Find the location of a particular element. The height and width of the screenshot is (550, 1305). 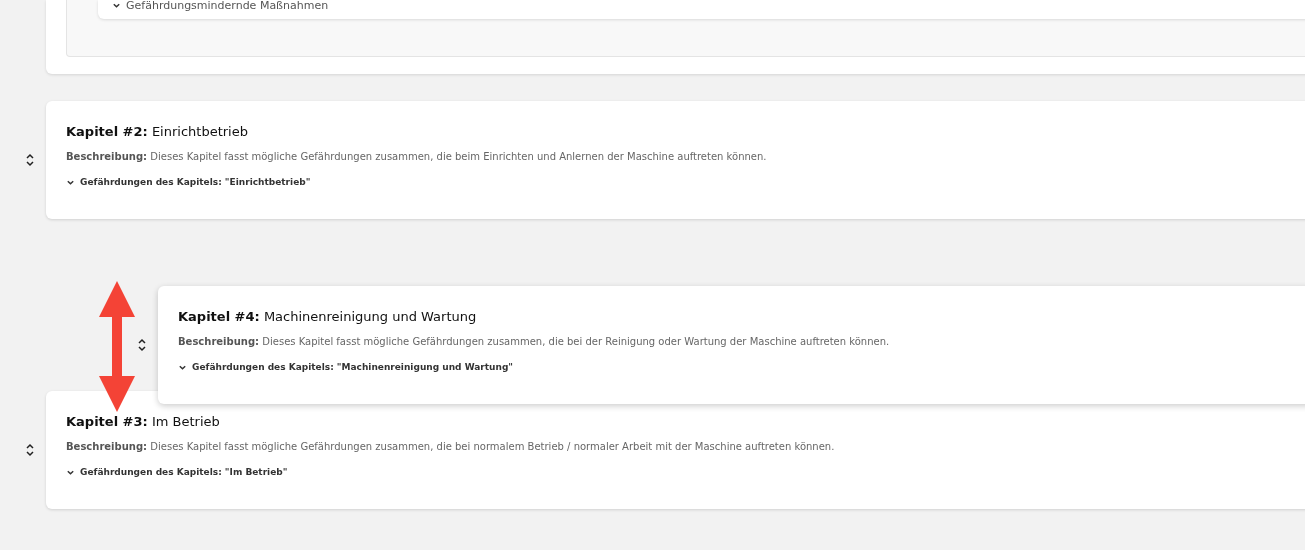

hazards-toggle: Gefährdungen des Kapitels: "Machinenreinigung und Wartung" is located at coordinates (346, 367).